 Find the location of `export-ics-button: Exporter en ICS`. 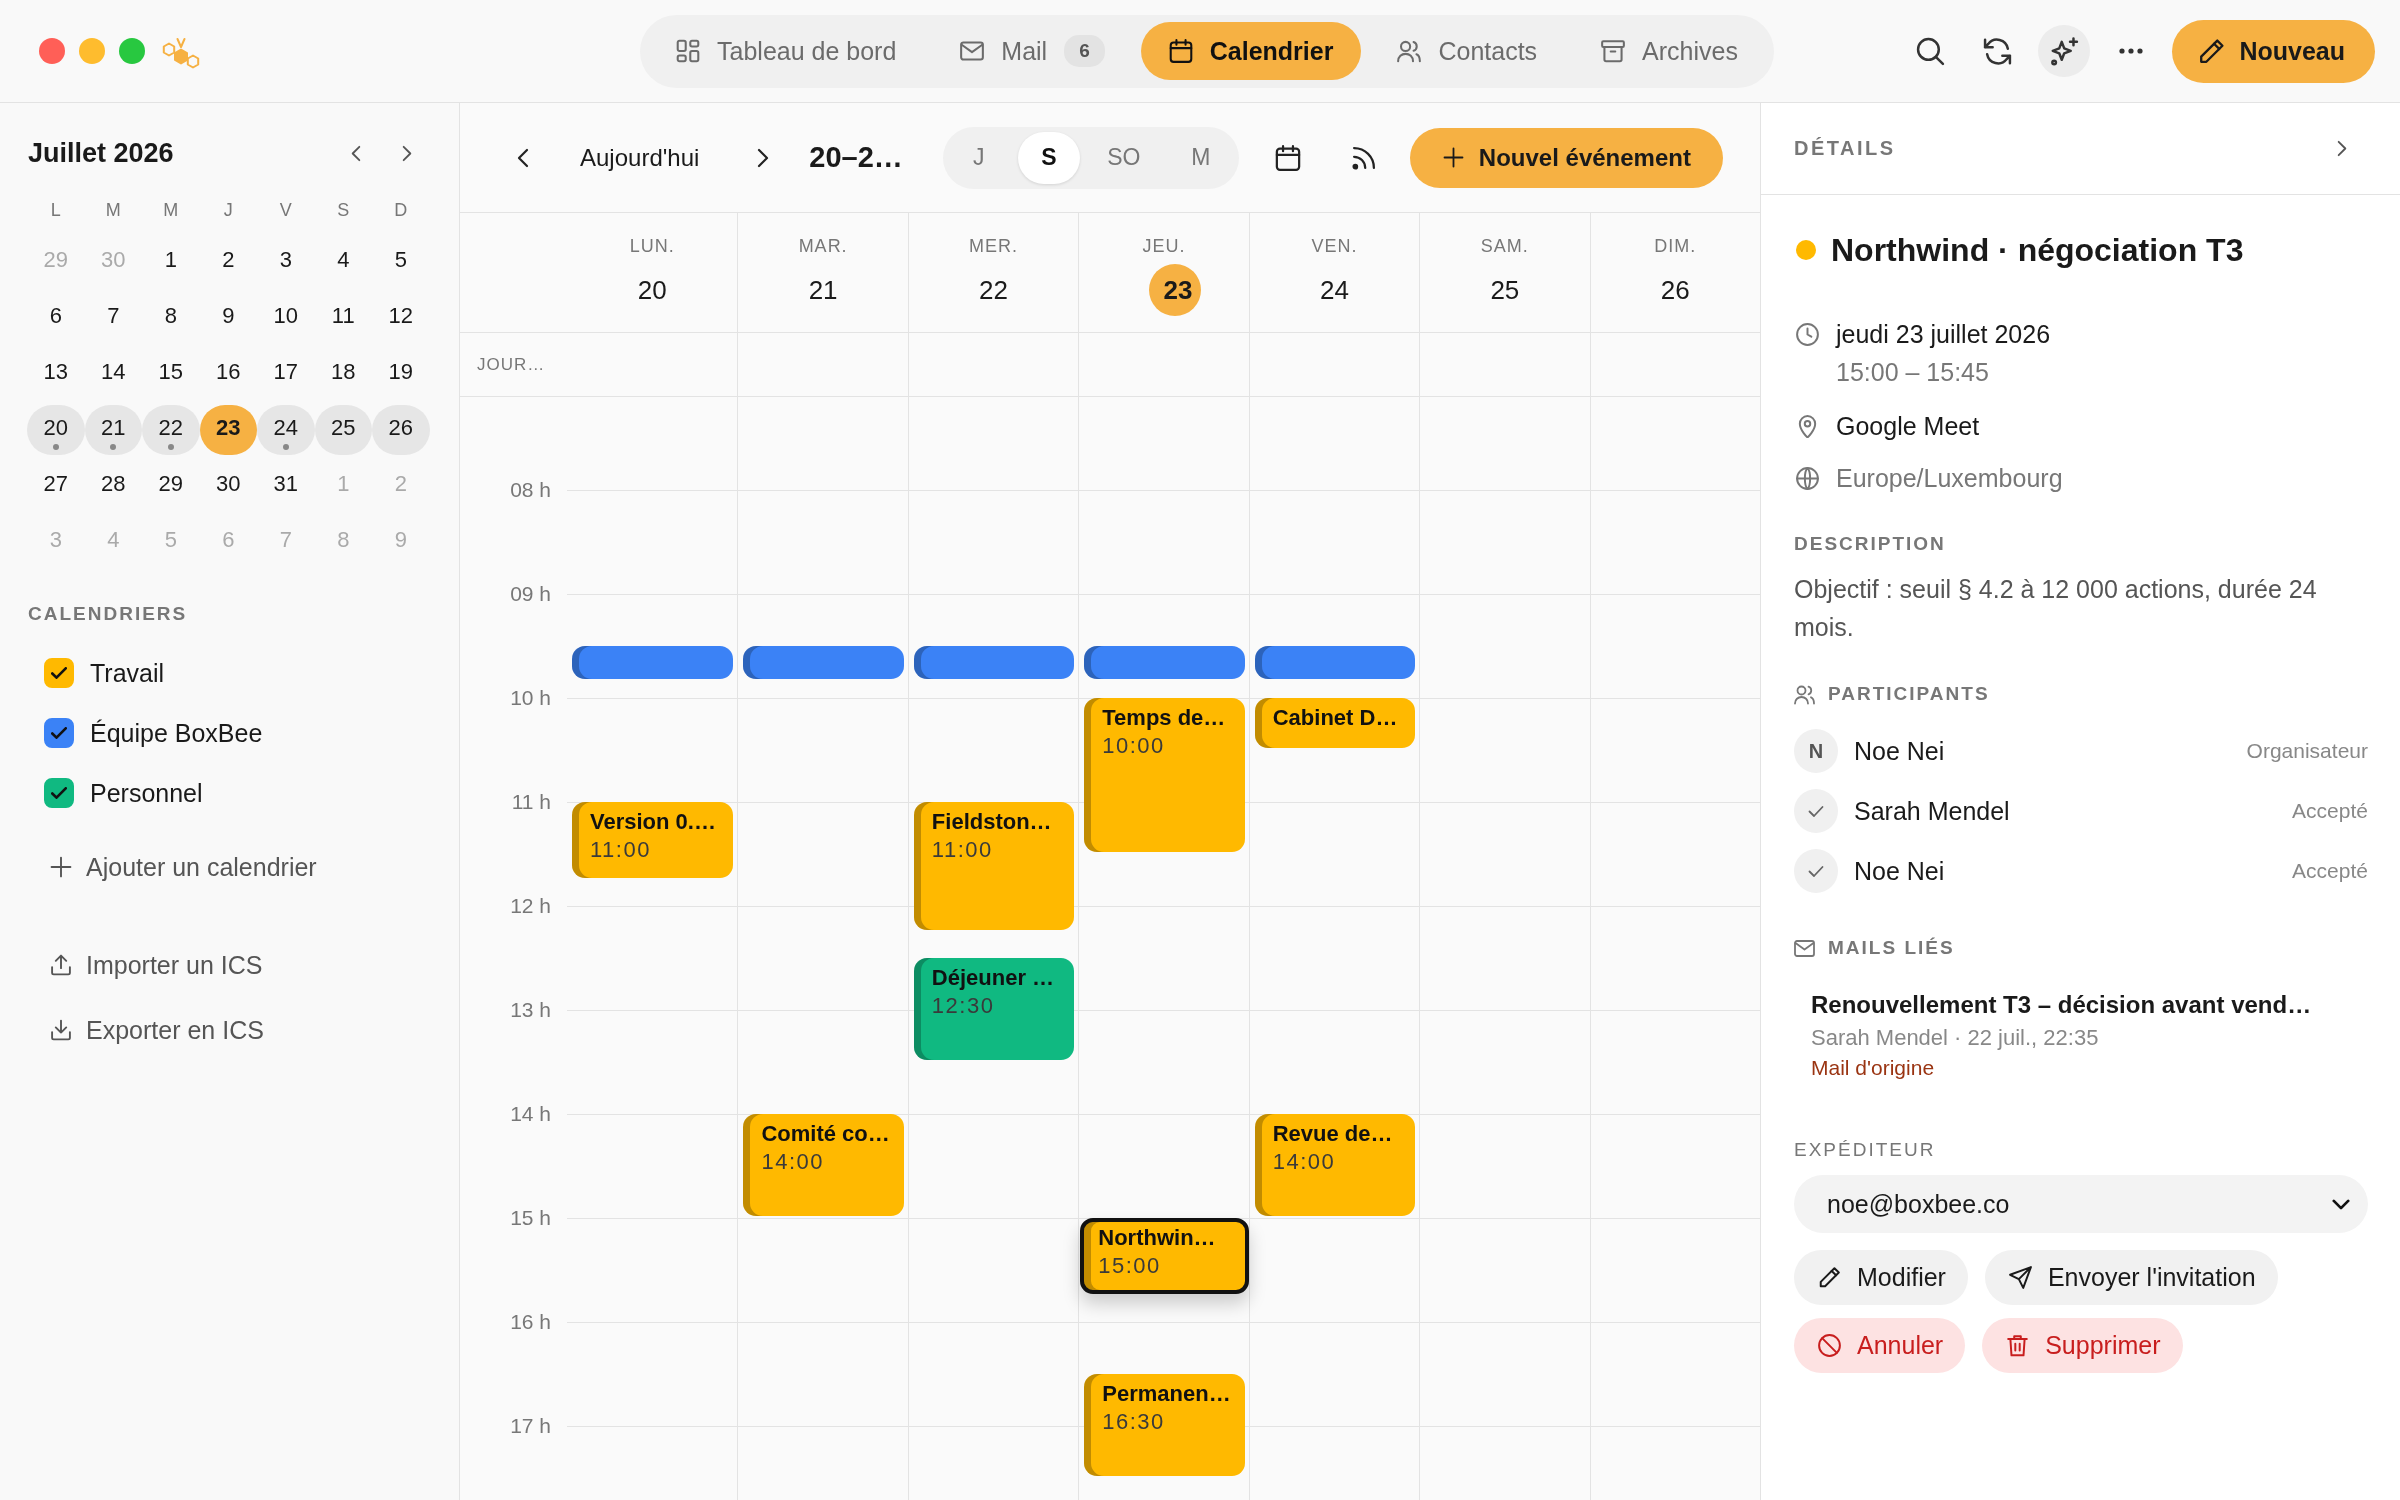

export-ics-button: Exporter en ICS is located at coordinates (149, 1030).